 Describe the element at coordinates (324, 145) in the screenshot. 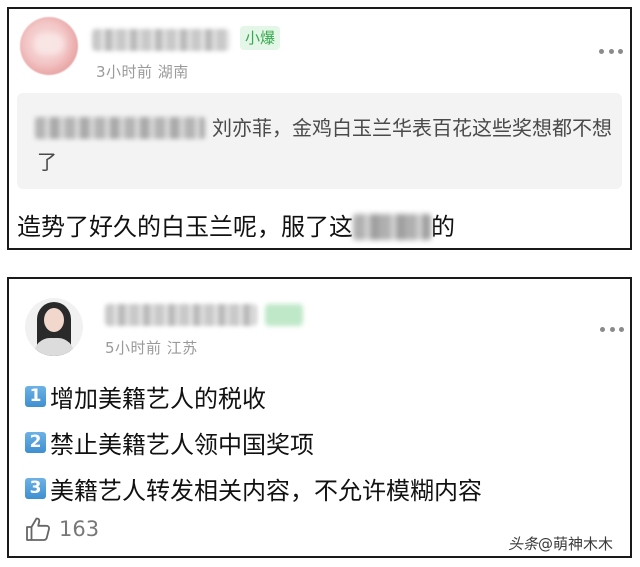

I see `quoted-text: 刘亦菲，金鸡白玉兰华表百花这些奖想都不想了` at that location.